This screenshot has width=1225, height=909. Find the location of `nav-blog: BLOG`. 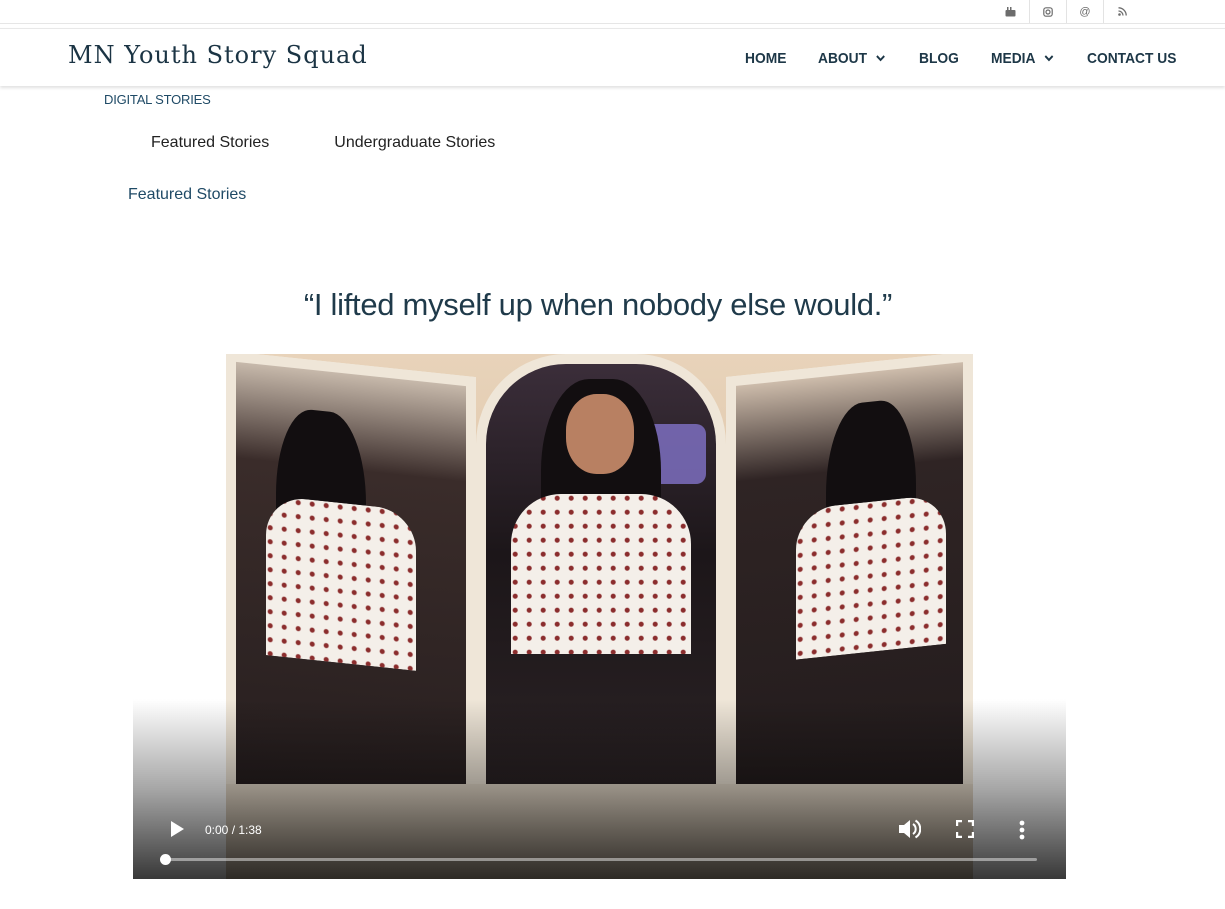

nav-blog: BLOG is located at coordinates (939, 58).